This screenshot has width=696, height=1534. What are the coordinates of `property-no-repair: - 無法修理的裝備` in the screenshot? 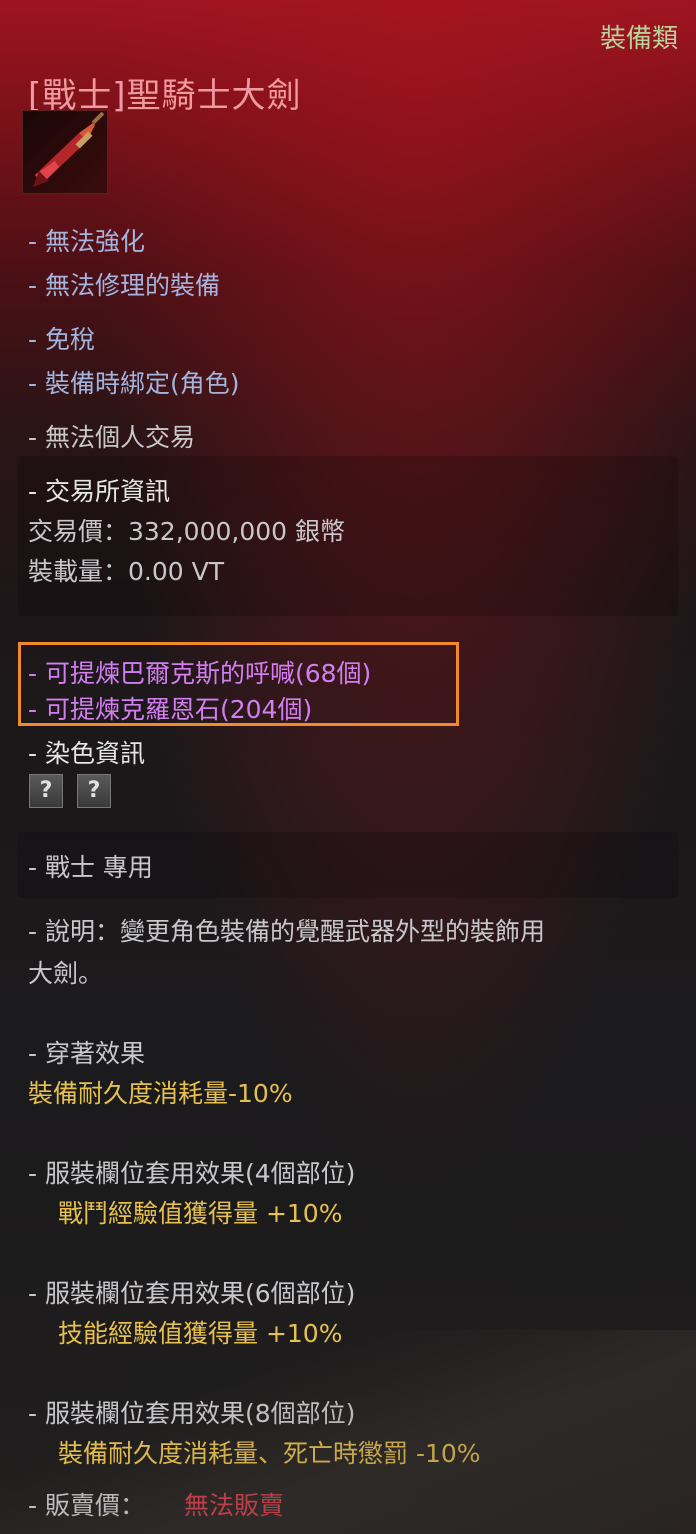 It's located at (124, 285).